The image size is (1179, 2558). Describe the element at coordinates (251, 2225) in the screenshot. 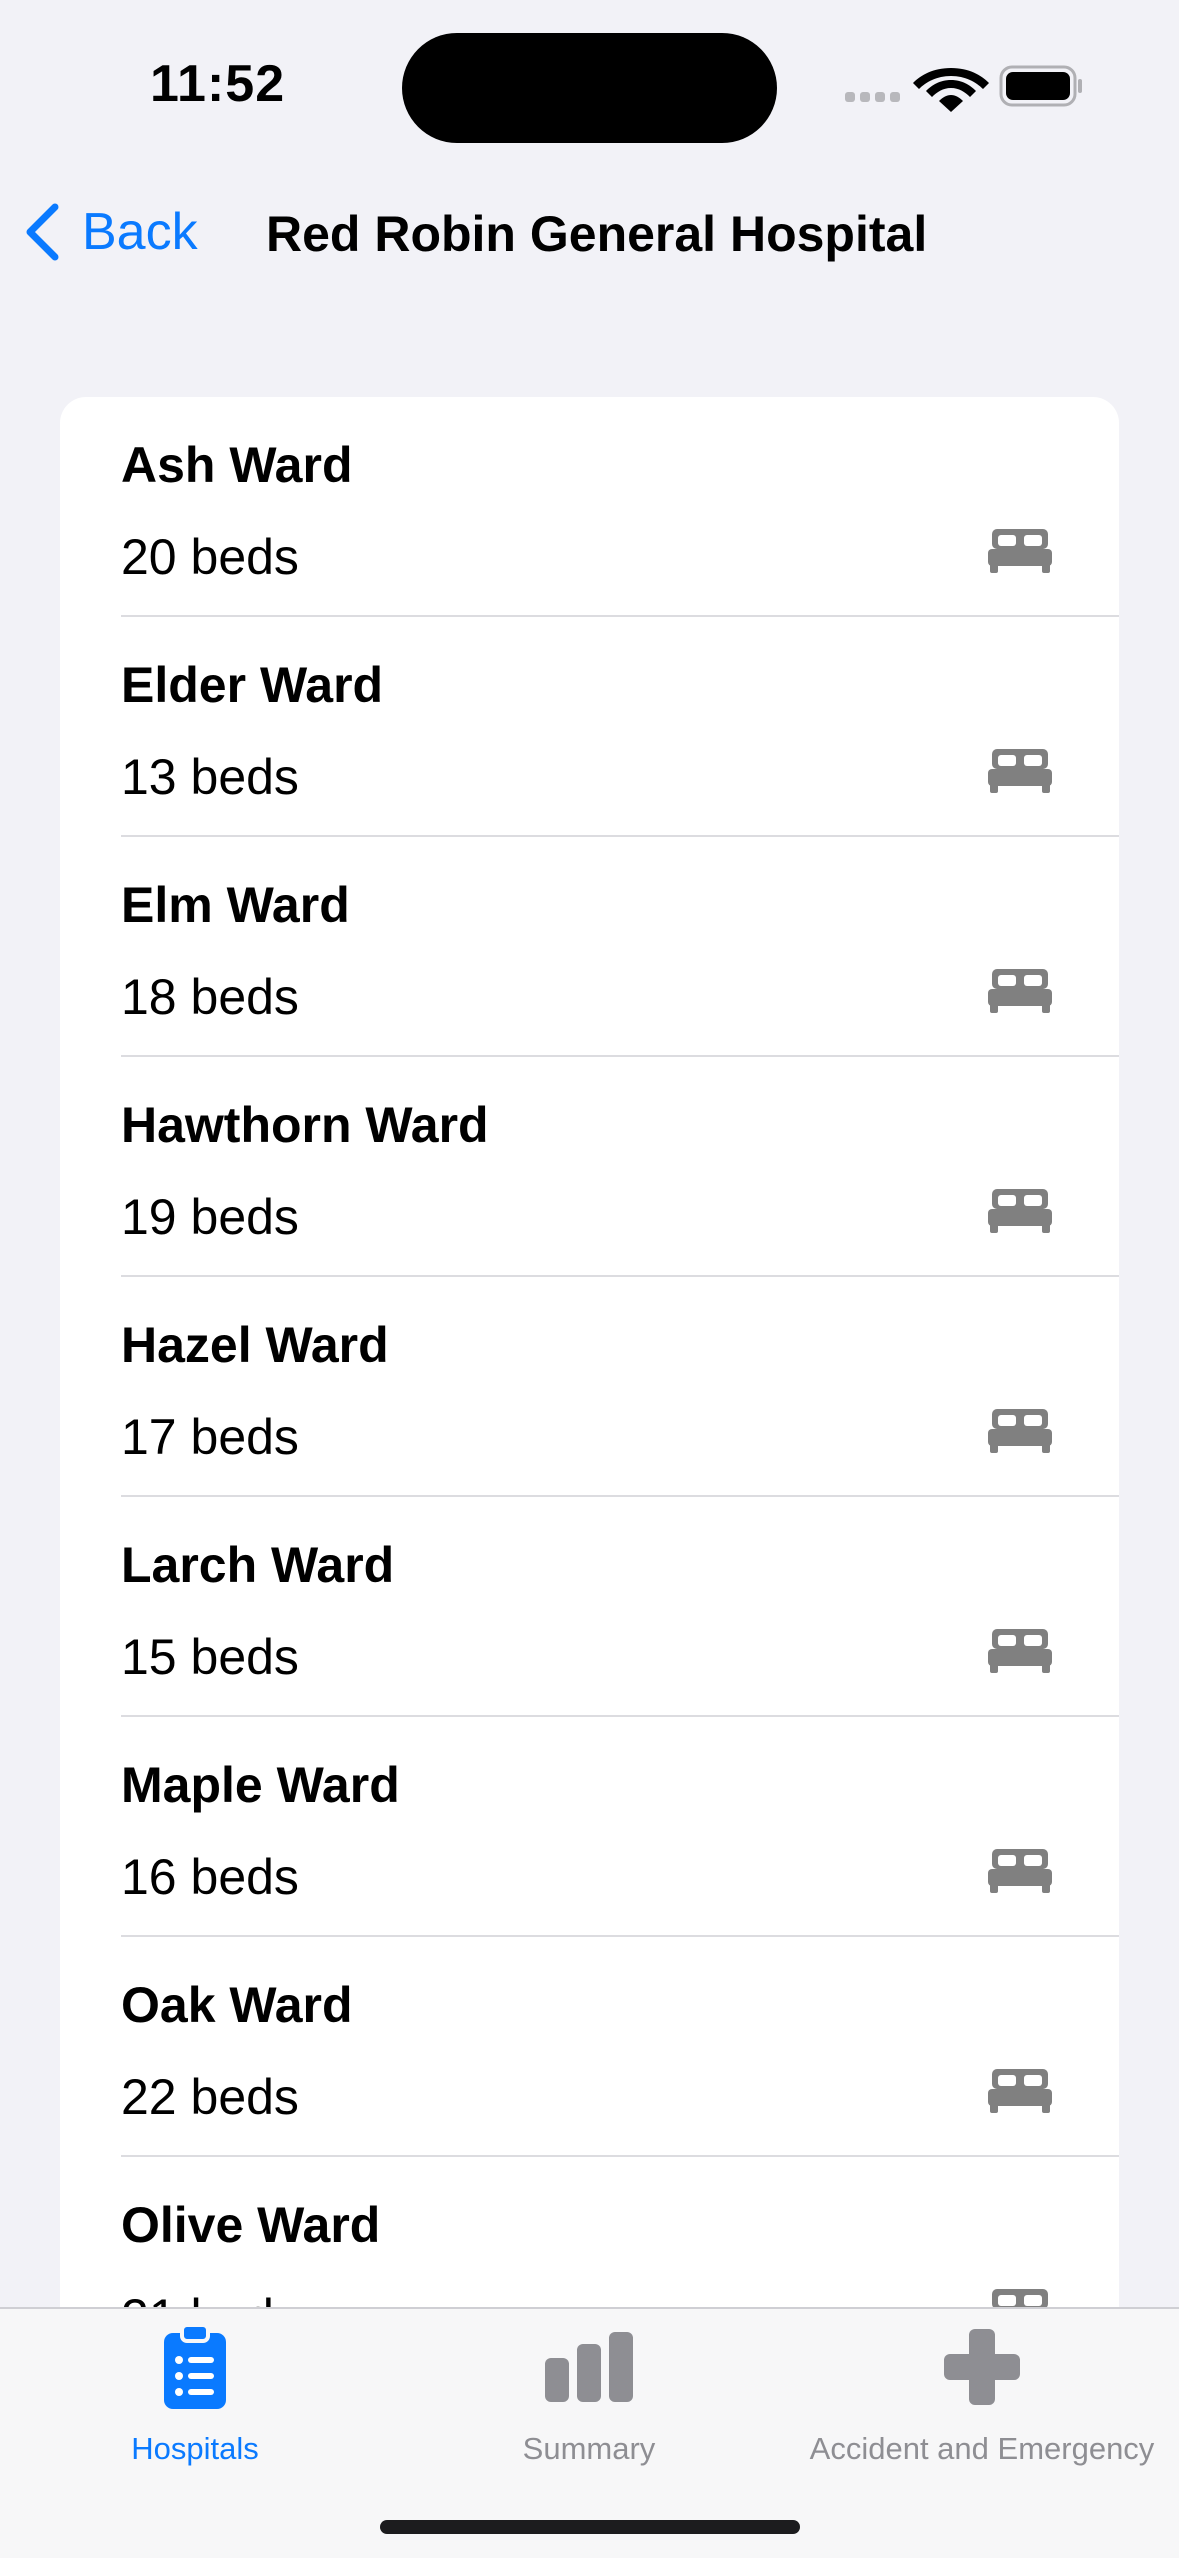

I see `ward-name: Olive Ward` at that location.